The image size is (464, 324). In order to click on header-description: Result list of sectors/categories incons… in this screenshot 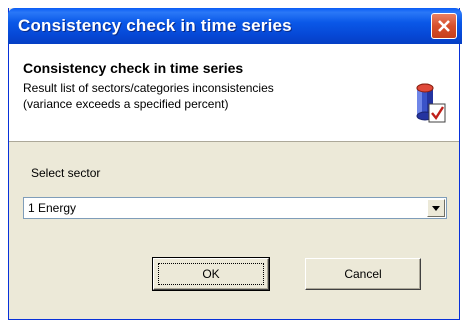, I will do `click(193, 96)`.